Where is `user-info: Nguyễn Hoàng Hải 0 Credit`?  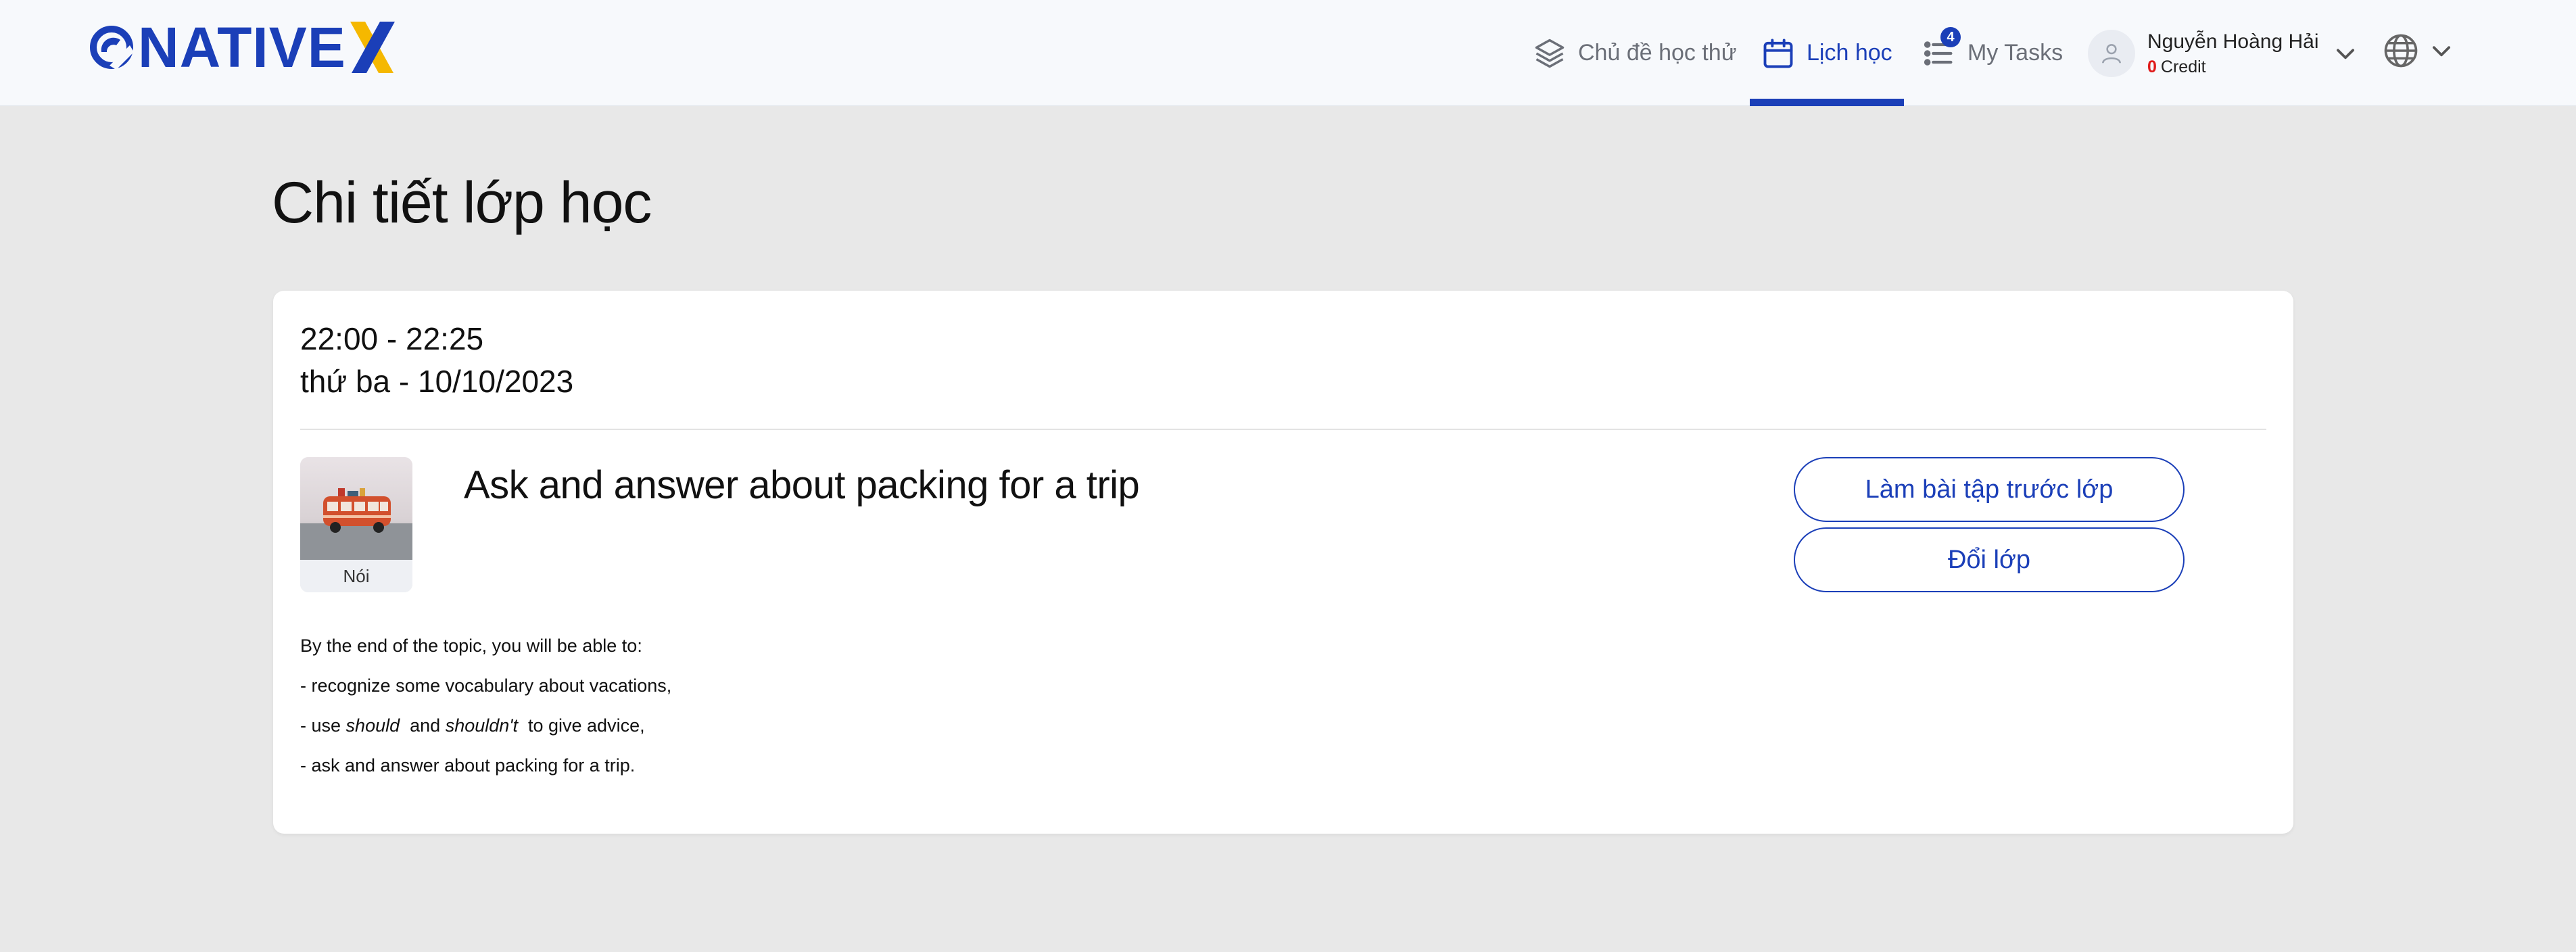 user-info: Nguyễn Hoàng Hải 0 Credit is located at coordinates (2233, 53).